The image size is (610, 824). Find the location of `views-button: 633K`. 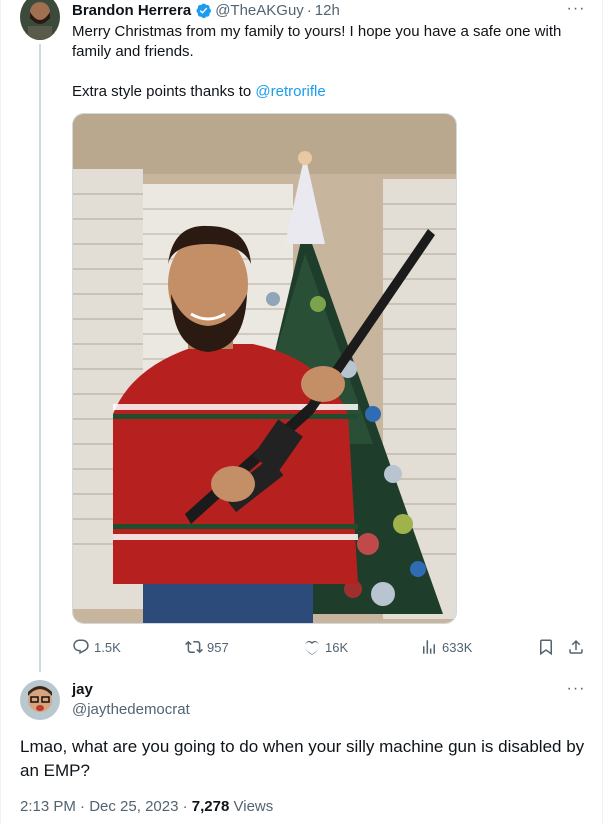

views-button: 633K is located at coordinates (446, 647).